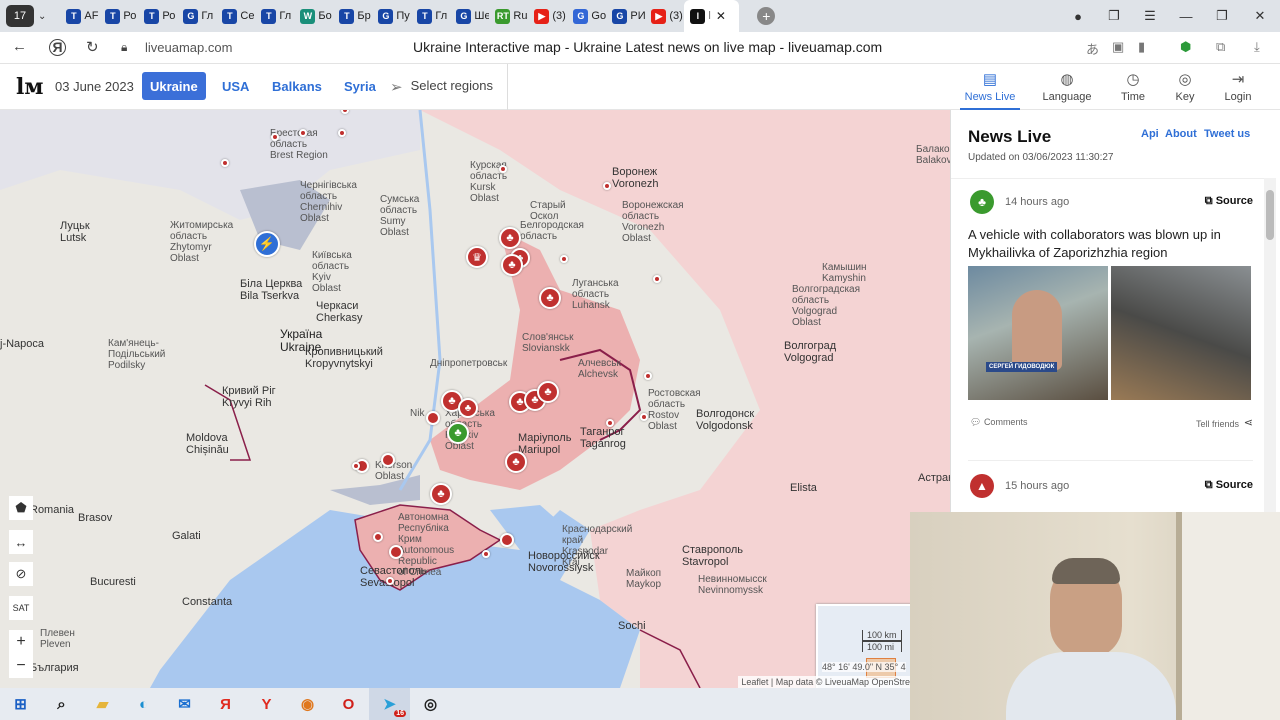 This screenshot has width=1280, height=720. What do you see at coordinates (1238, 86) in the screenshot?
I see `menu-login: ⇥ Login` at bounding box center [1238, 86].